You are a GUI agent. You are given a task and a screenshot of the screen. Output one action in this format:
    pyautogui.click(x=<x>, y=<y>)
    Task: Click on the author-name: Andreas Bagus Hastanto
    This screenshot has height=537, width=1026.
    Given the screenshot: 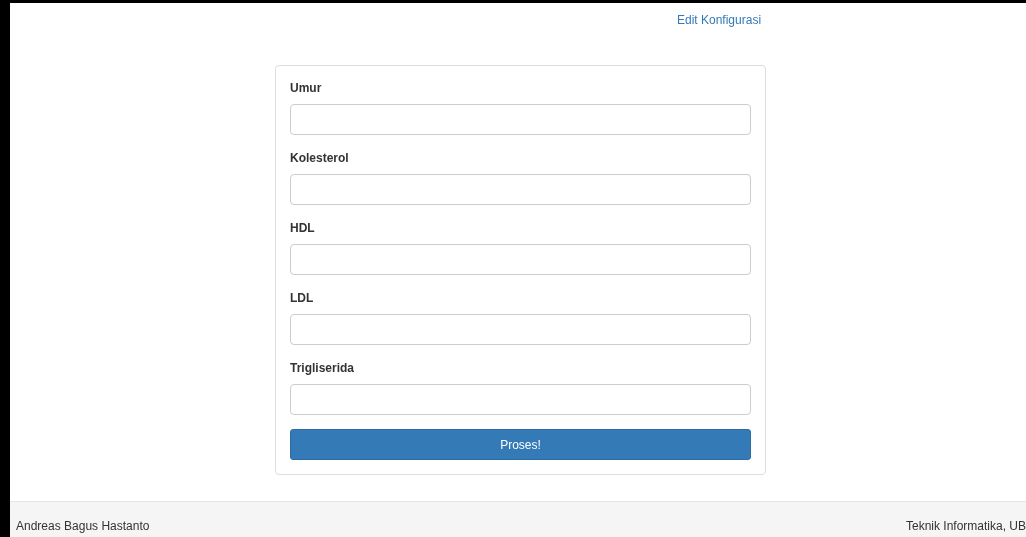 What is the action you would take?
    pyautogui.click(x=83, y=526)
    